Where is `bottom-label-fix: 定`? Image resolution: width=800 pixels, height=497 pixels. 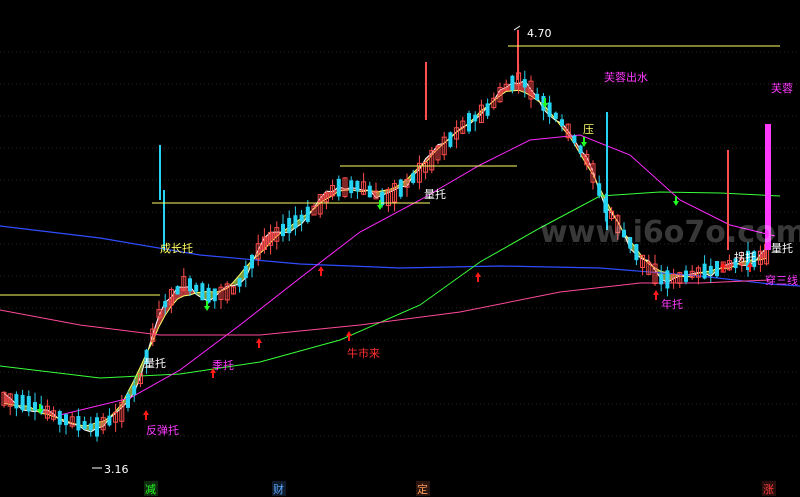 bottom-label-fix: 定 is located at coordinates (422, 489).